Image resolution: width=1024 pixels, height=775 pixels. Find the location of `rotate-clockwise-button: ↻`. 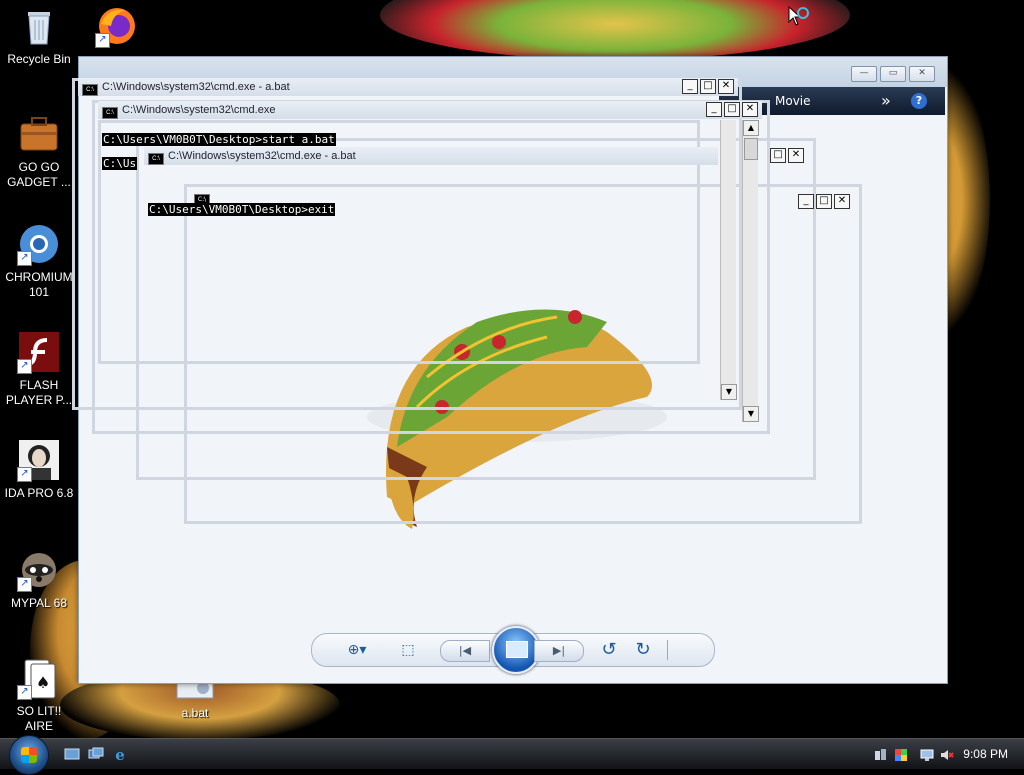

rotate-clockwise-button: ↻ is located at coordinates (643, 650).